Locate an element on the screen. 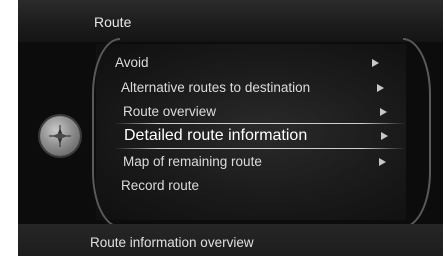  menu-item-alternative-routes: Alternative routes to destination is located at coordinates (215, 87).